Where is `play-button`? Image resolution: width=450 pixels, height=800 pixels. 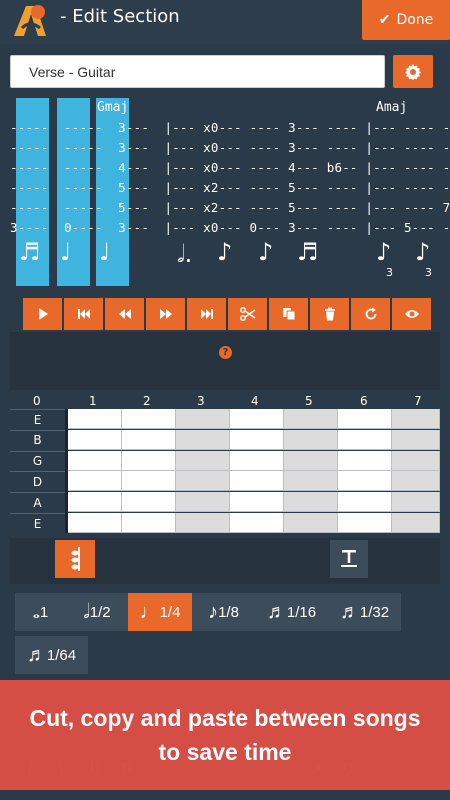
play-button is located at coordinates (42, 314).